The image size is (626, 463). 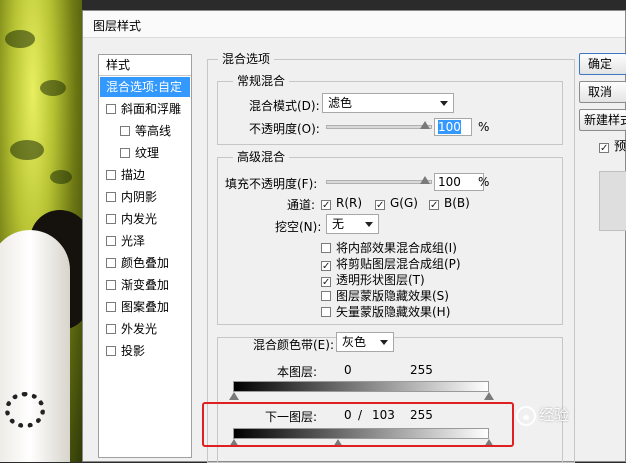 What do you see at coordinates (385, 311) in the screenshot?
I see `vector-mask-hides-effects-option: 矢量蒙版隐藏效果(H)` at bounding box center [385, 311].